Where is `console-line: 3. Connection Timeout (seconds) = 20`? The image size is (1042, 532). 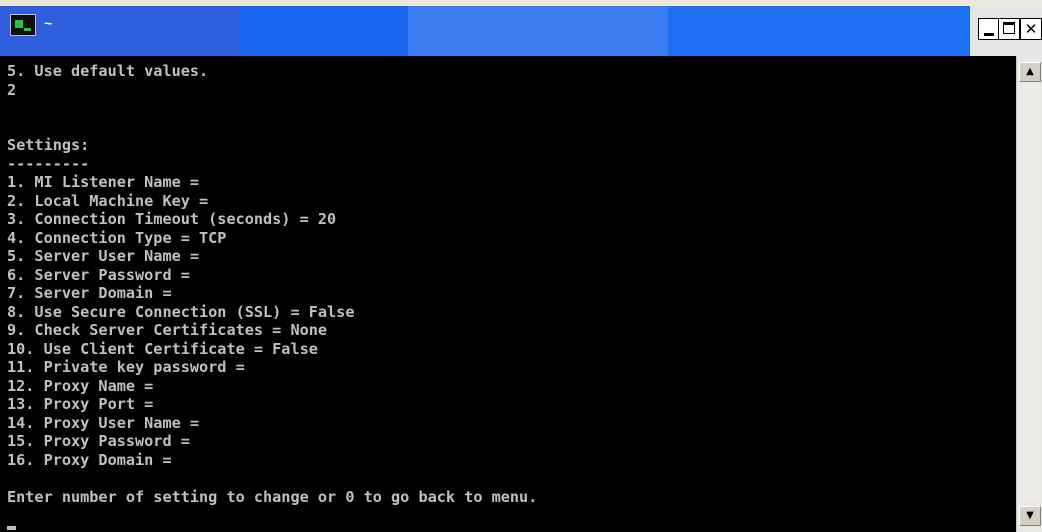 console-line: 3. Connection Timeout (seconds) = 20 is located at coordinates (172, 219).